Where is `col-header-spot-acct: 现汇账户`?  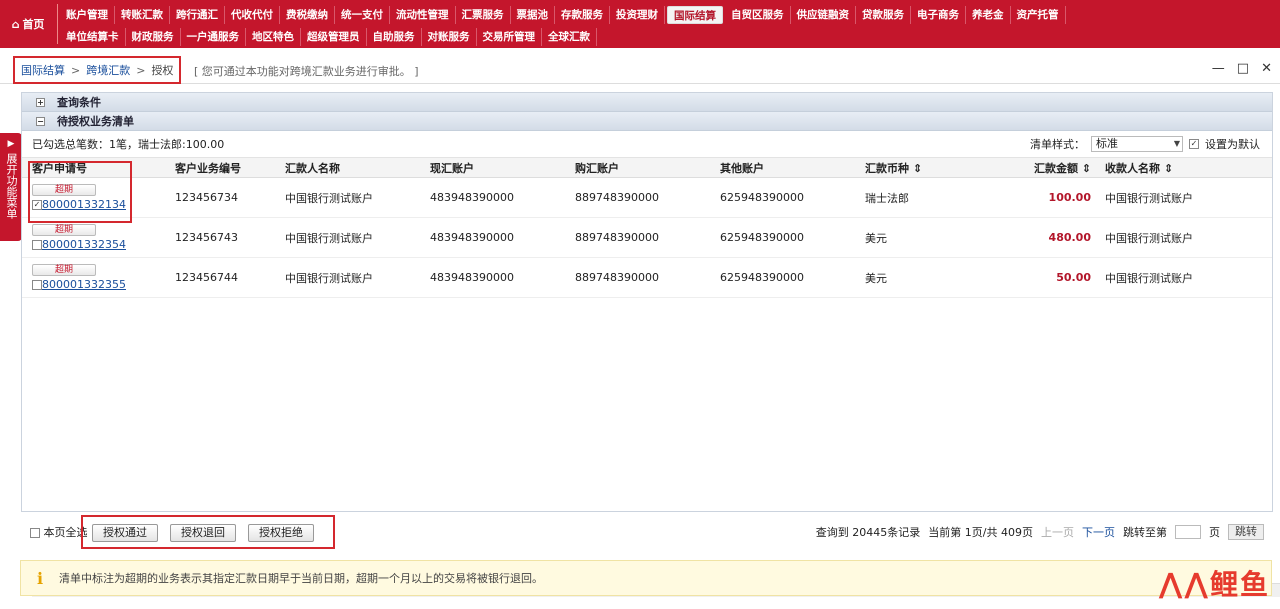
col-header-spot-acct: 现汇账户 is located at coordinates (494, 168).